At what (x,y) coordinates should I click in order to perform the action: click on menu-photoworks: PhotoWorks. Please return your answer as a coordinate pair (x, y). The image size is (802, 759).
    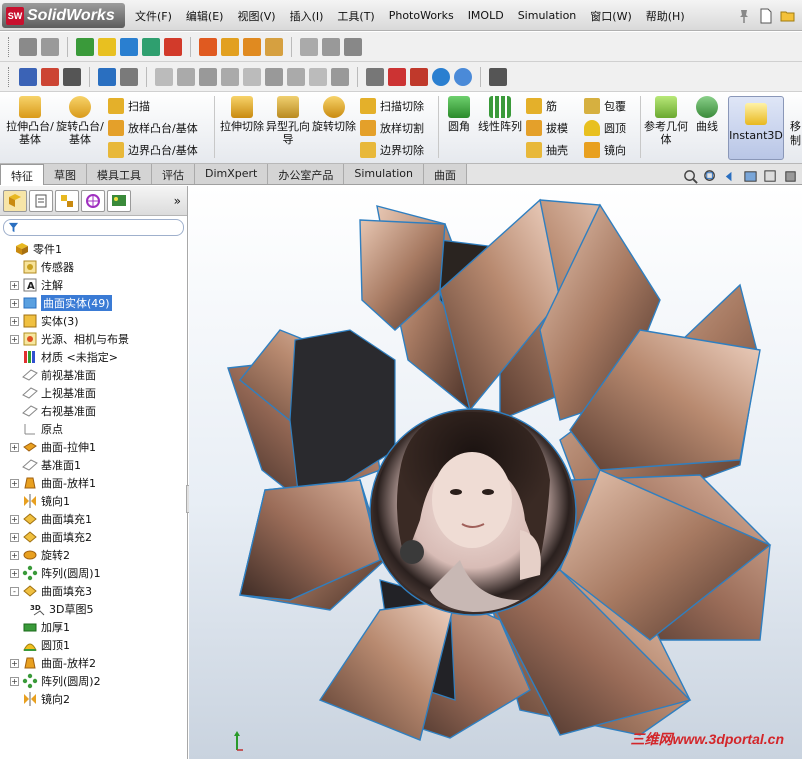
    Looking at the image, I should click on (421, 15).